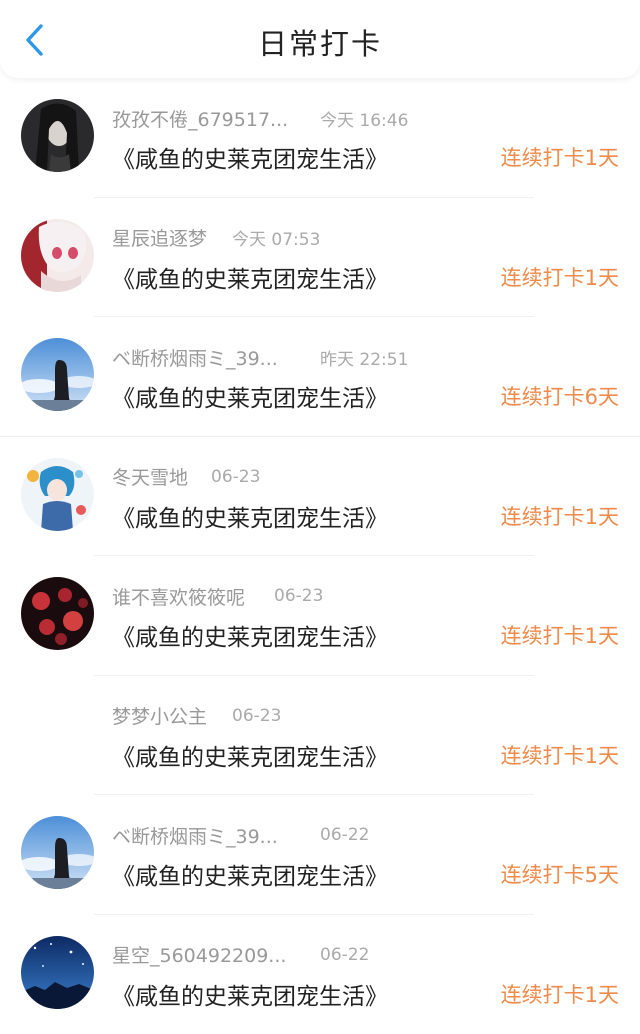 The image size is (640, 1034). Describe the element at coordinates (320, 42) in the screenshot. I see `page-title: 日常打卡` at that location.